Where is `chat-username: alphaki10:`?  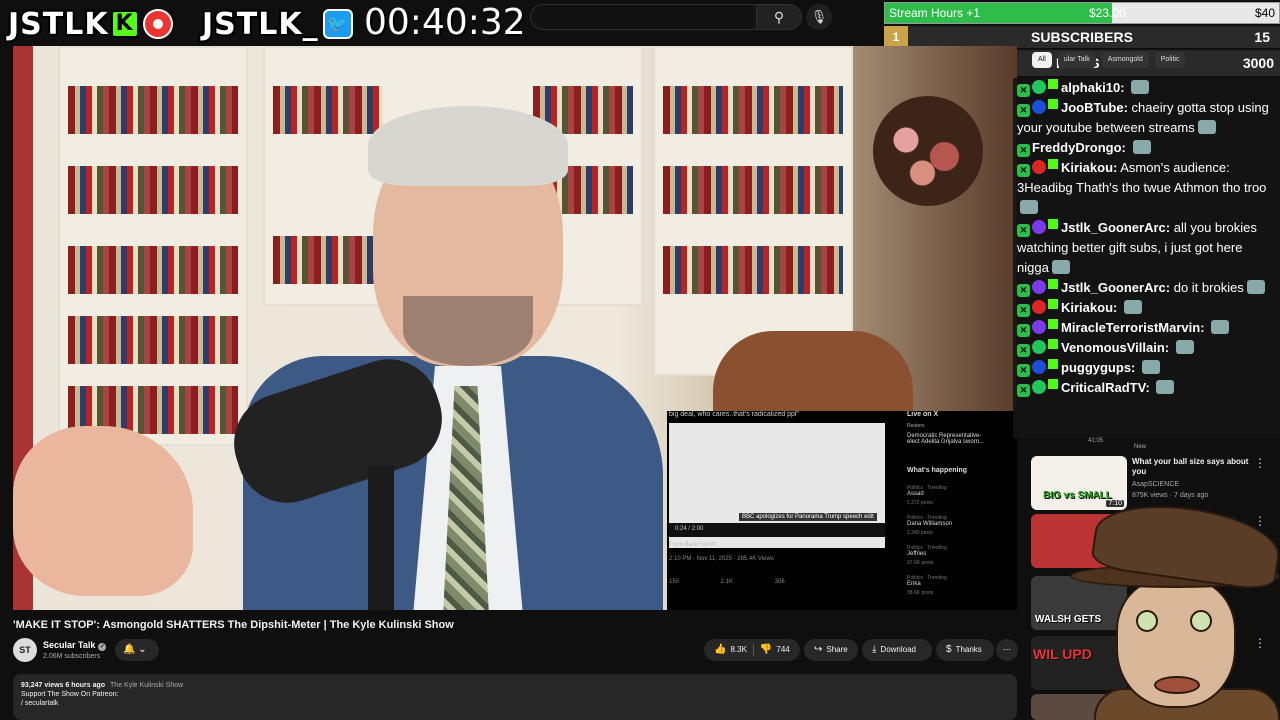 chat-username: alphaki10: is located at coordinates (1093, 87).